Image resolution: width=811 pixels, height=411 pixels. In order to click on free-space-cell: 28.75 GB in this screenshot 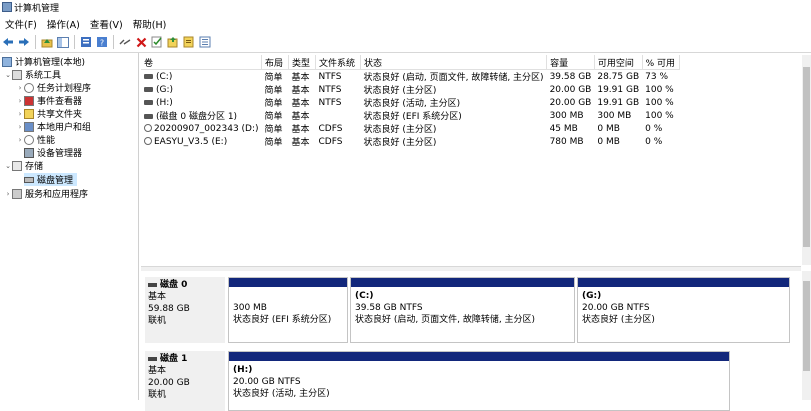, I will do `click(618, 76)`.